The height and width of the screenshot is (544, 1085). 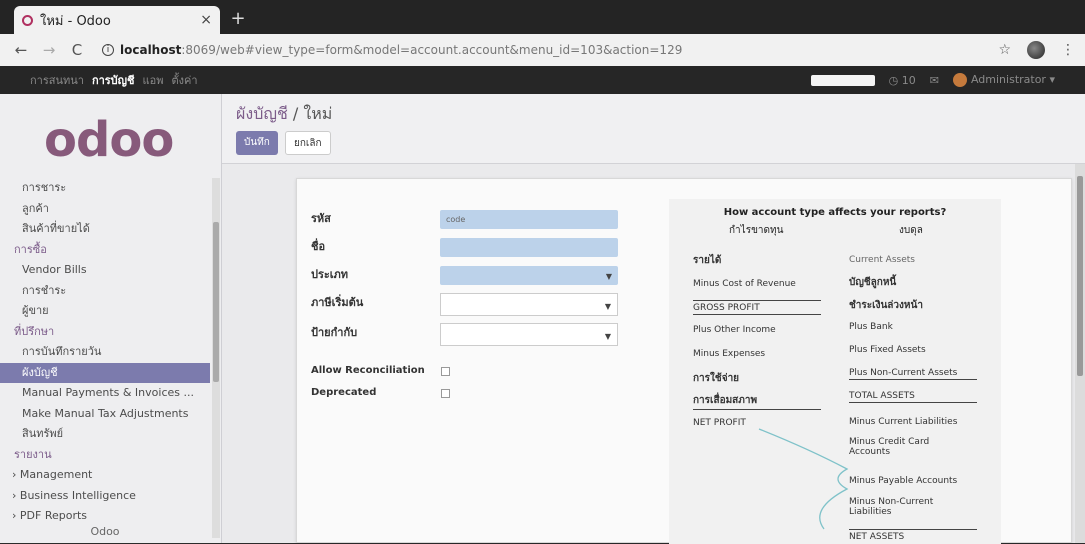 I want to click on activity-indicator: ◷ 10, so click(x=902, y=80).